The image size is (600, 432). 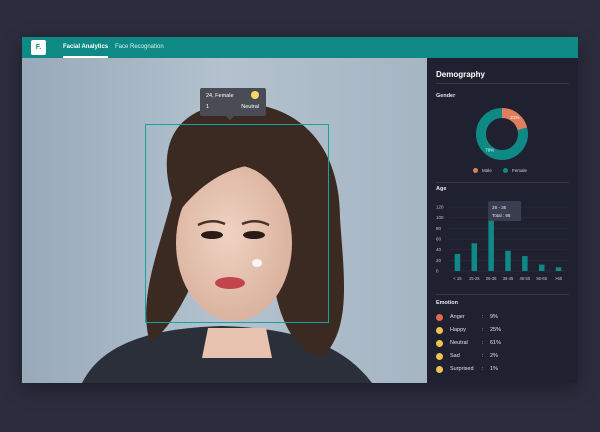 I want to click on y-tick-label: 80, so click(x=439, y=228).